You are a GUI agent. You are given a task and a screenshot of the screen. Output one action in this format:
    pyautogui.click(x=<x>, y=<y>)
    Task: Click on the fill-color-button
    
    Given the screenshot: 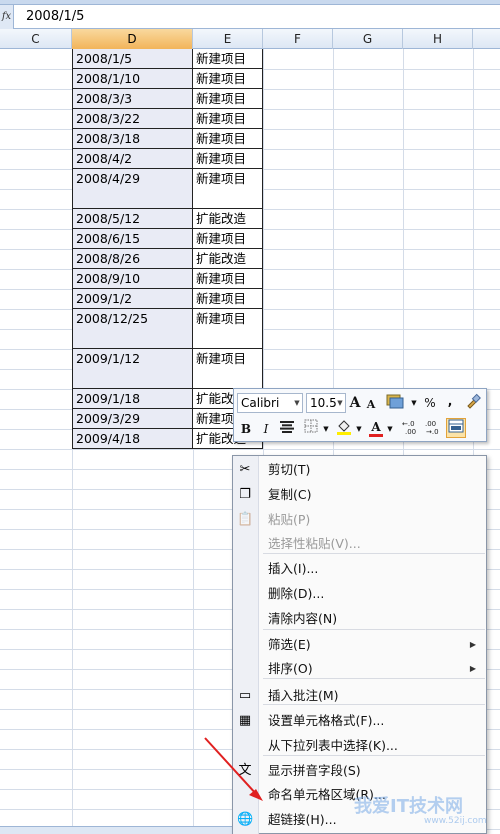 What is the action you would take?
    pyautogui.click(x=344, y=429)
    